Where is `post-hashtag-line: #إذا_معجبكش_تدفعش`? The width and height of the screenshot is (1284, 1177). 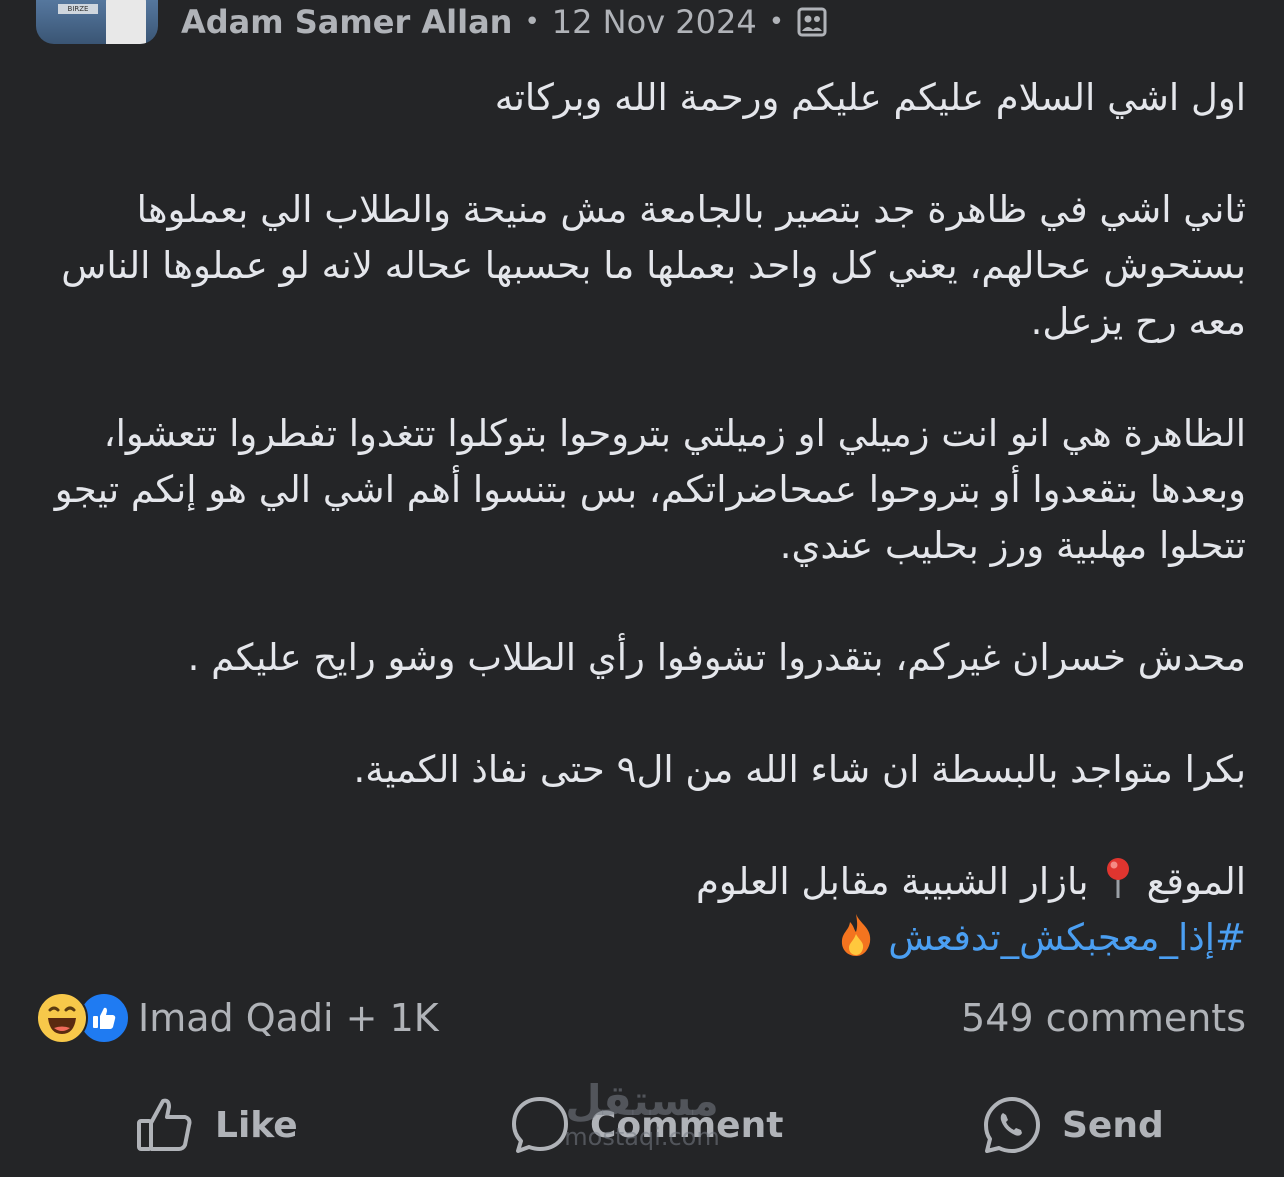 post-hashtag-line: #إذا_معجبكش_تدفعش is located at coordinates (643, 938).